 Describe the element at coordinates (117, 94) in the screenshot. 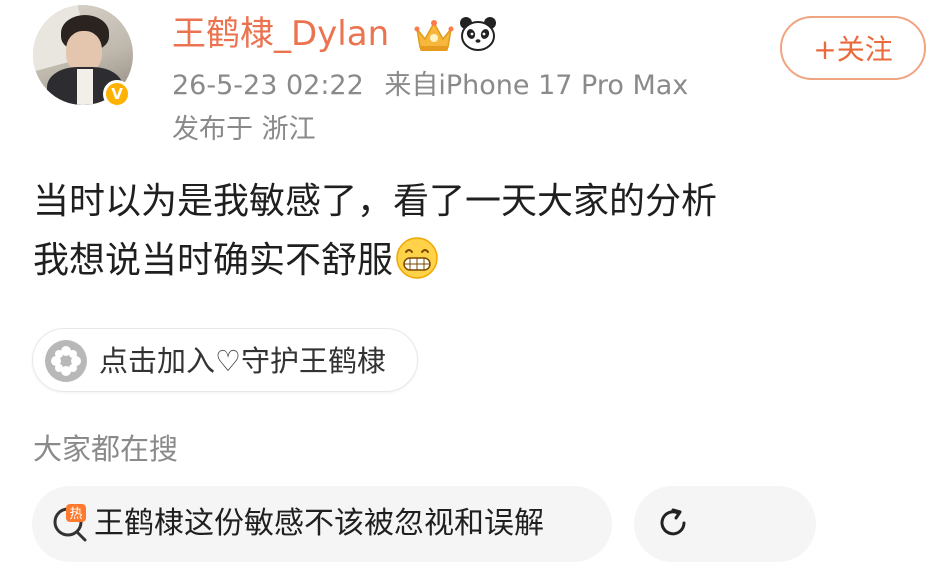

I see `verified-badge-icon: V` at that location.